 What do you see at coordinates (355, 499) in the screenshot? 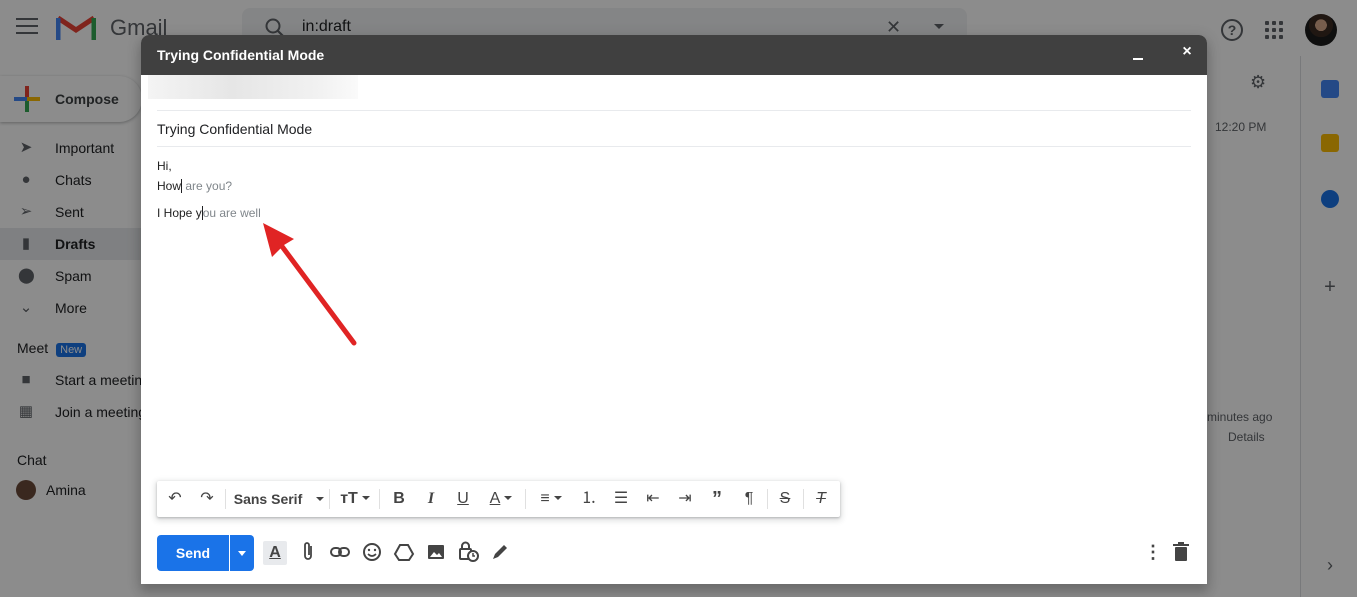
I see `text-size-icon: ᴛT` at bounding box center [355, 499].